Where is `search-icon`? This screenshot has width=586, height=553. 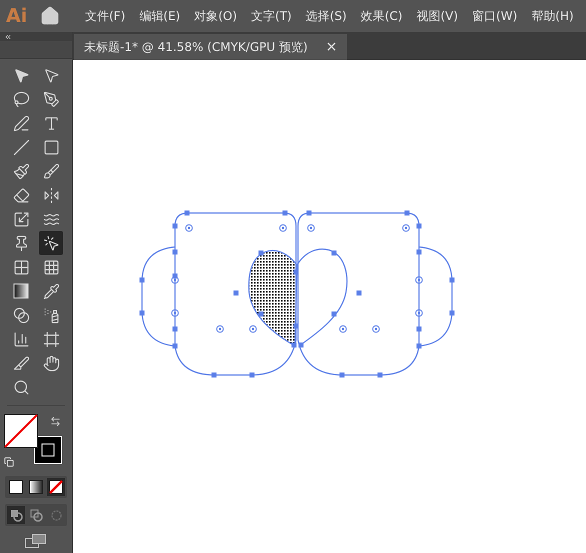
search-icon is located at coordinates (21, 387).